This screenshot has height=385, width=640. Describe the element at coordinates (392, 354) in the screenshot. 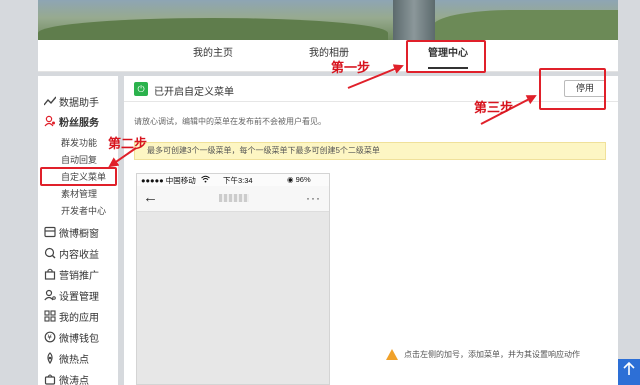

I see `warning-icon` at that location.